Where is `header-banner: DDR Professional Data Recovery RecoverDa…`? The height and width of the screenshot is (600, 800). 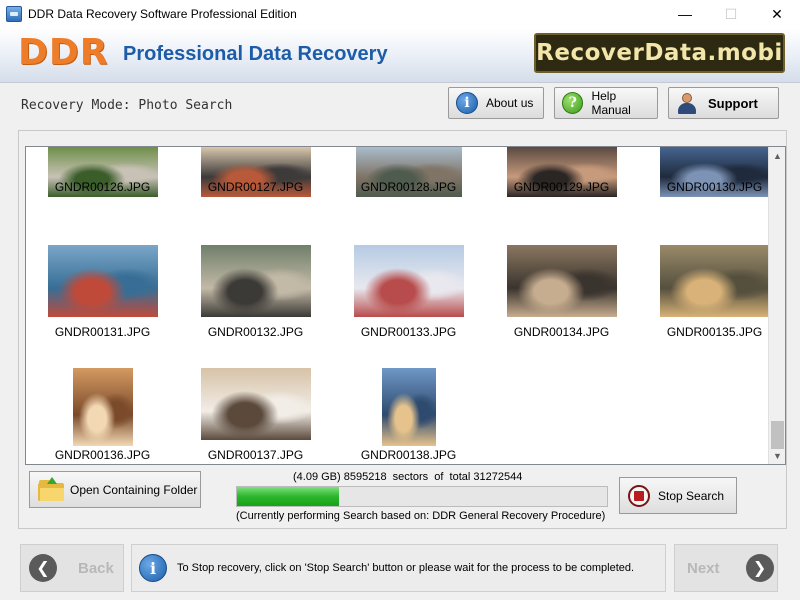 header-banner: DDR Professional Data Recovery RecoverDa… is located at coordinates (400, 55).